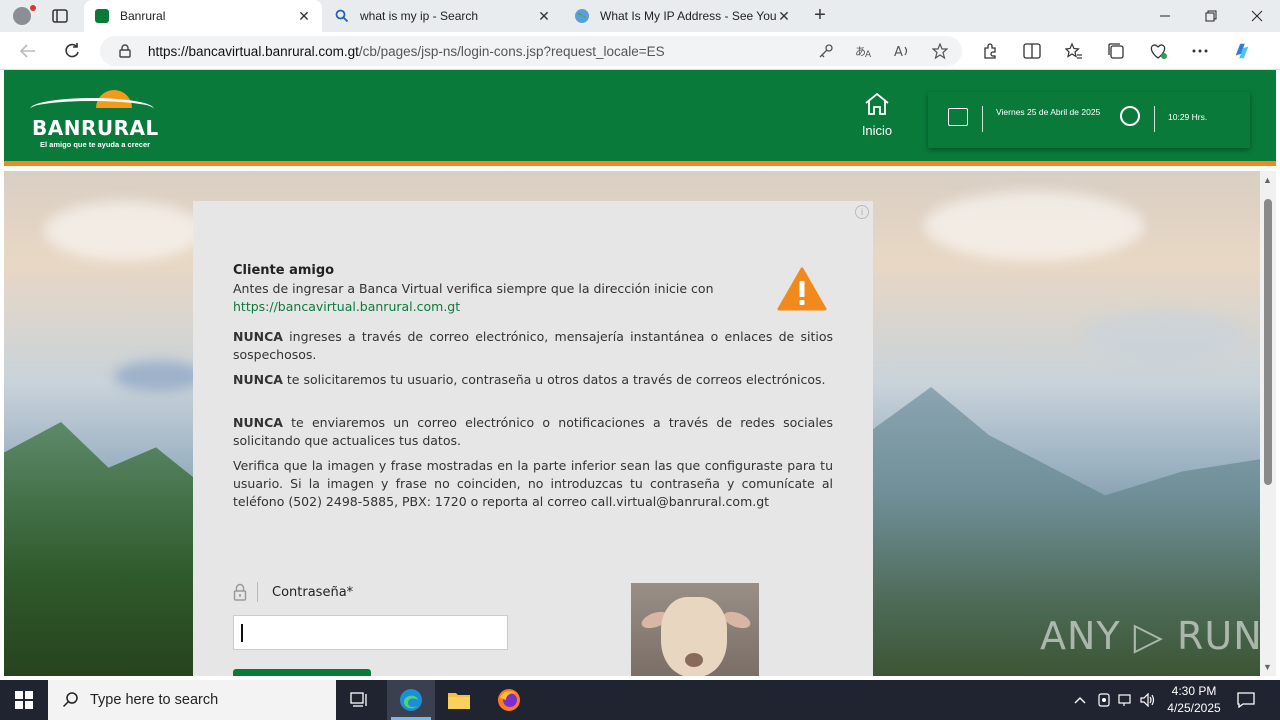 The image size is (1280, 720). Describe the element at coordinates (582, 16) in the screenshot. I see `globe-favicon-icon` at that location.